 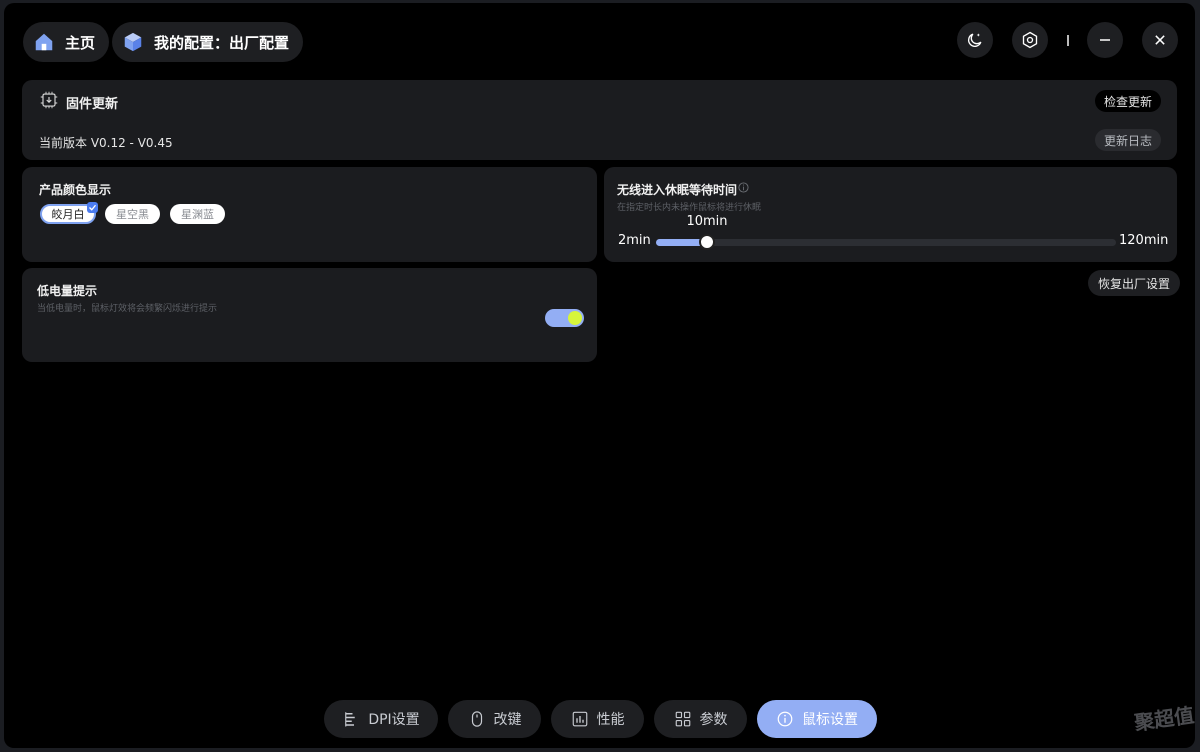 What do you see at coordinates (394, 720) in the screenshot?
I see `nav-label: DPI设置` at bounding box center [394, 720].